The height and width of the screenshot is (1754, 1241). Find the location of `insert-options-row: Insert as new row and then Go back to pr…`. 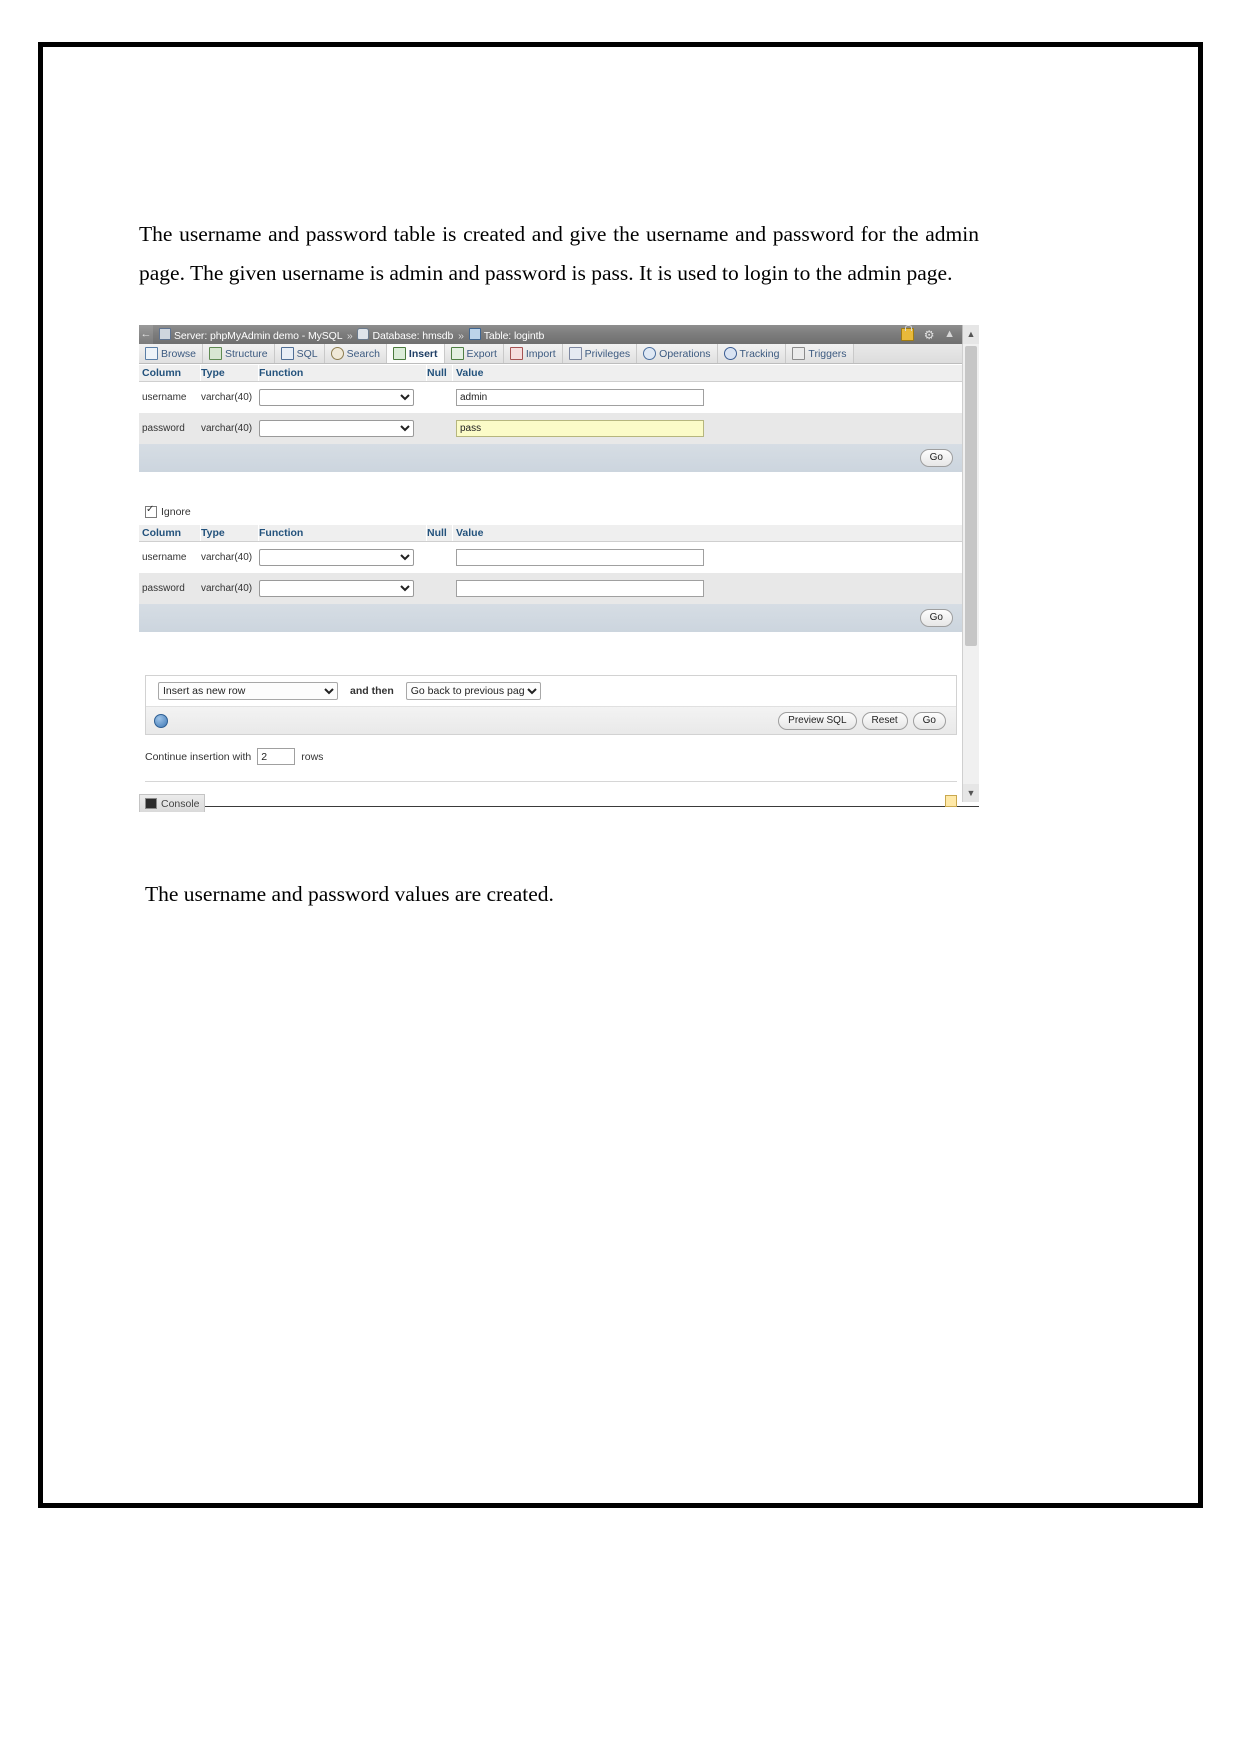

insert-options-row: Insert as new row and then Go back to pr… is located at coordinates (551, 691).